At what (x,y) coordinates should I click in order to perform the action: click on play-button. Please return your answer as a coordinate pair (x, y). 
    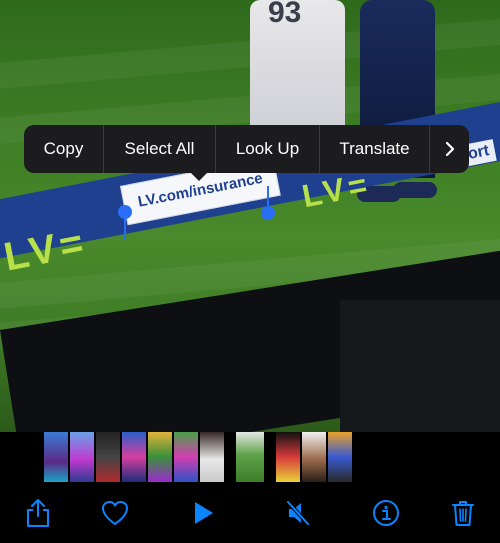
    Looking at the image, I should click on (203, 513).